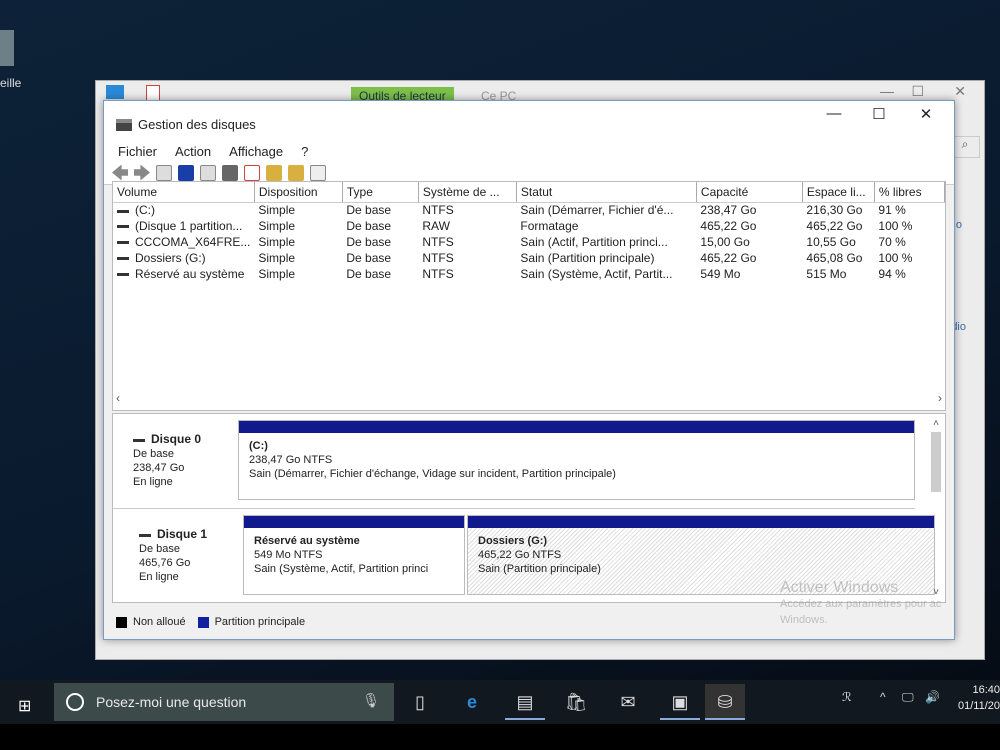  I want to click on disk-0-info: Disque 0 De base 238,47 Go En ligne, so click(167, 460).